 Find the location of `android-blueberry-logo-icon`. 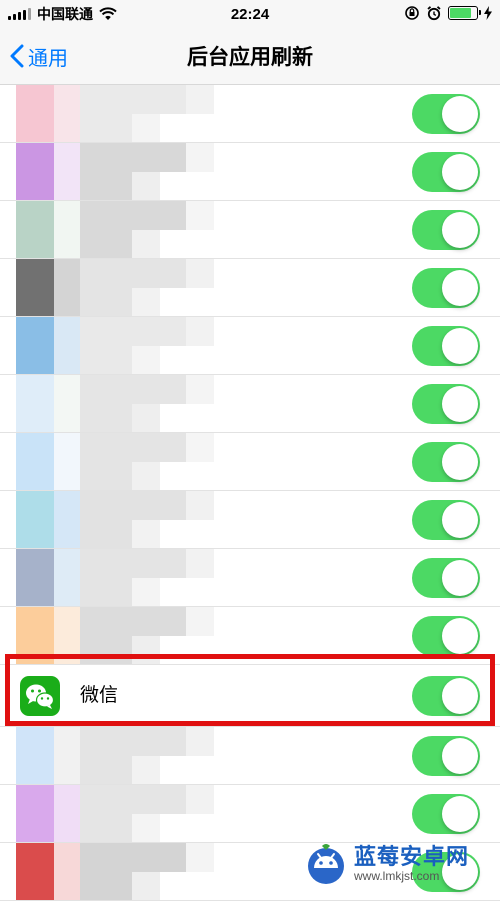

android-blueberry-logo-icon is located at coordinates (326, 864).